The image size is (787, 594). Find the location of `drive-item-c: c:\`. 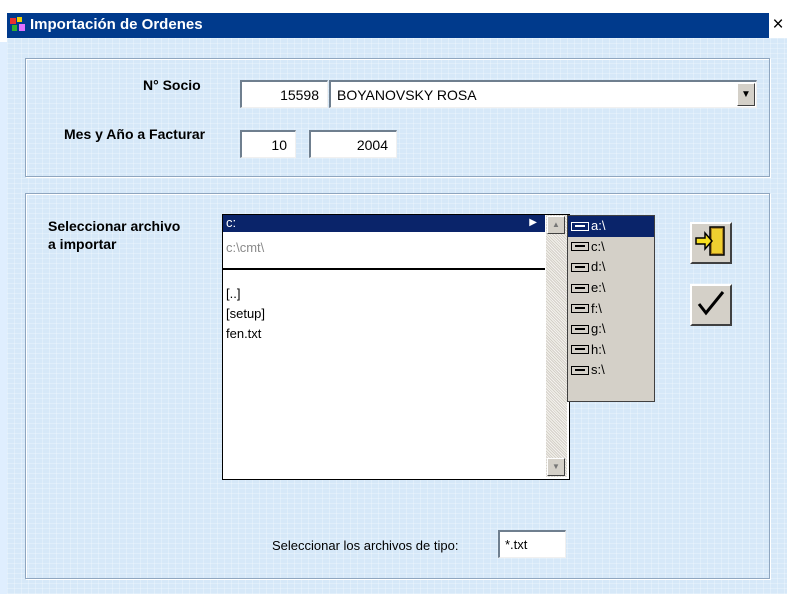

drive-item-c: c:\ is located at coordinates (611, 247).